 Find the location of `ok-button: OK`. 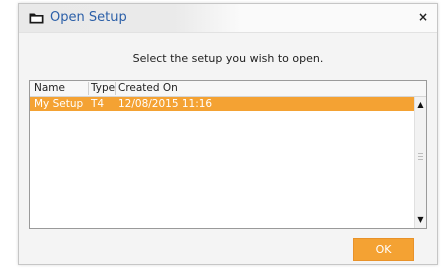

ok-button: OK is located at coordinates (383, 249).